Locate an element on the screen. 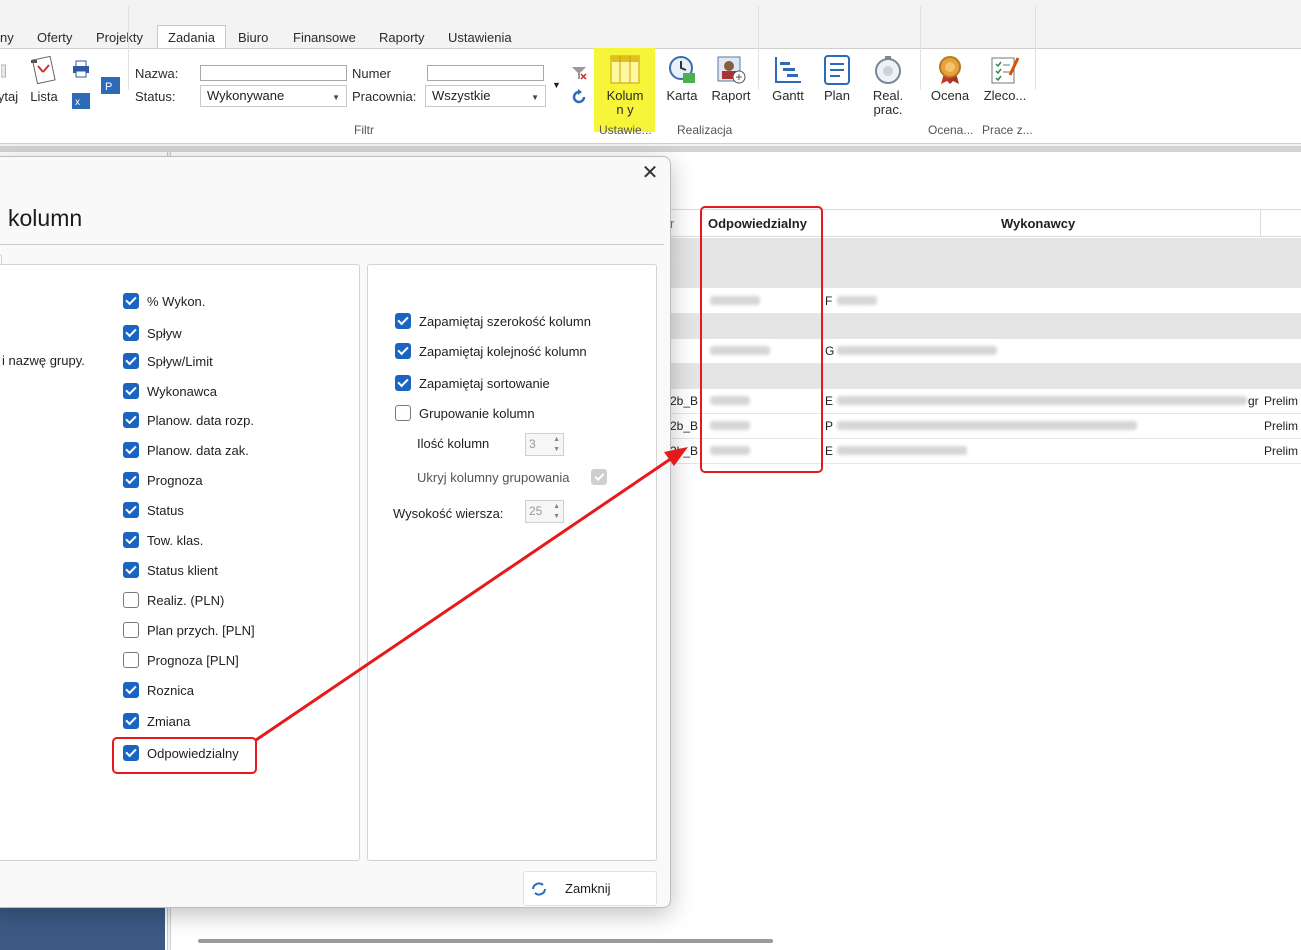 Image resolution: width=1301 pixels, height=950 pixels. column-checkbox: Prognoza [PLN] is located at coordinates (181, 660).